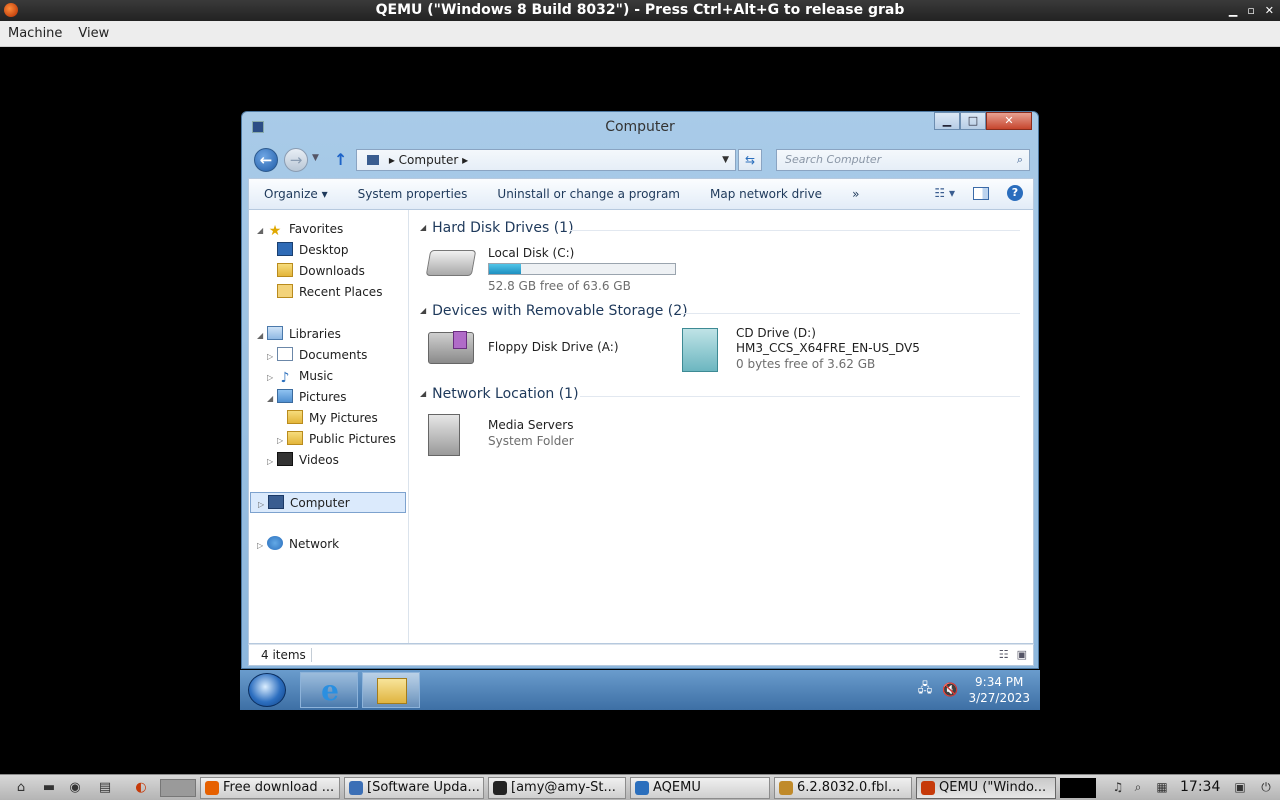 The image size is (1280, 800). What do you see at coordinates (1162, 787) in the screenshot?
I see `clipboard-icon: ▦` at bounding box center [1162, 787].